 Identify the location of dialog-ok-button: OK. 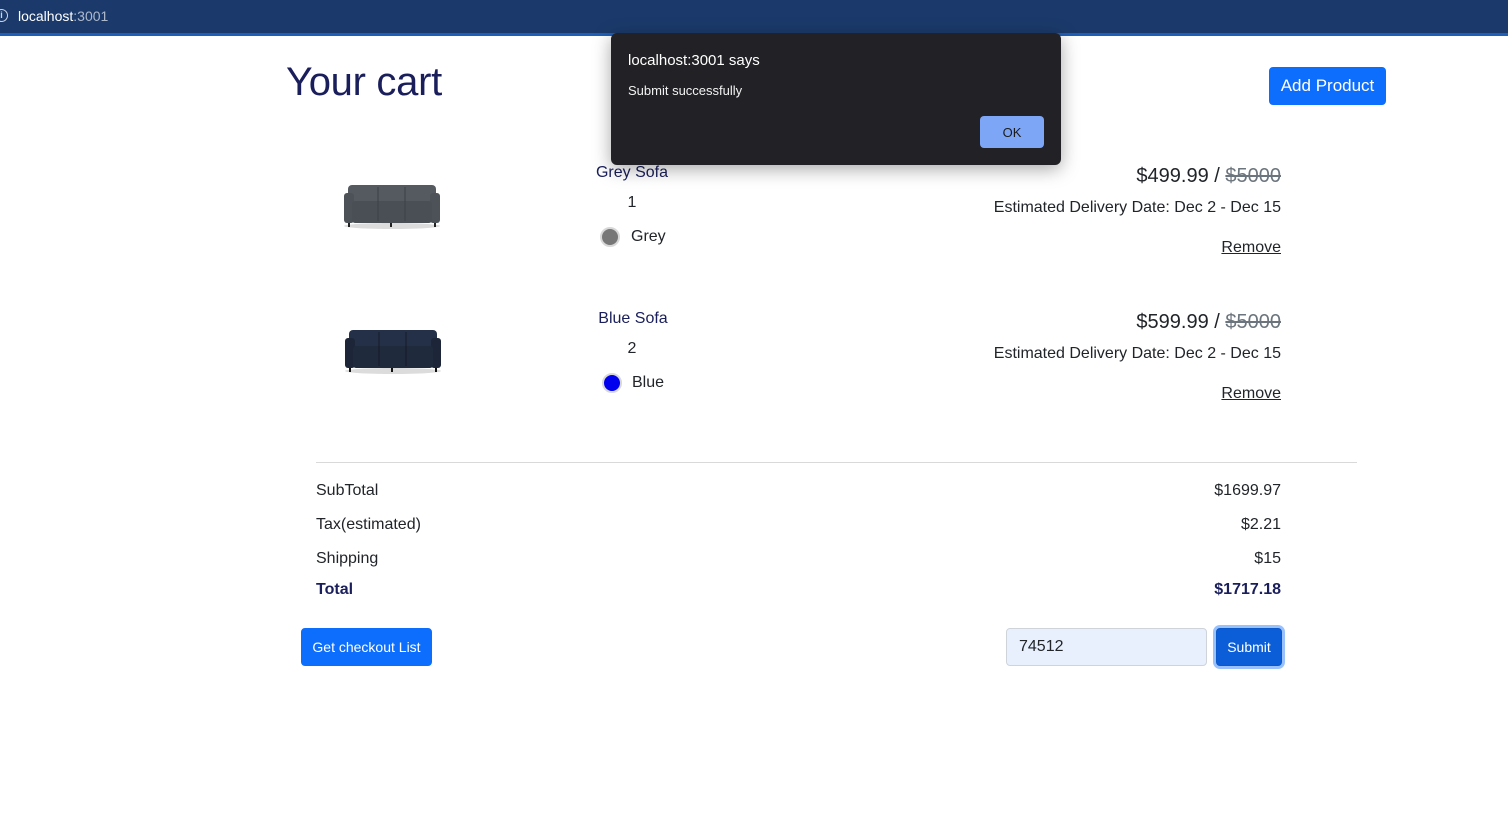
(1012, 132).